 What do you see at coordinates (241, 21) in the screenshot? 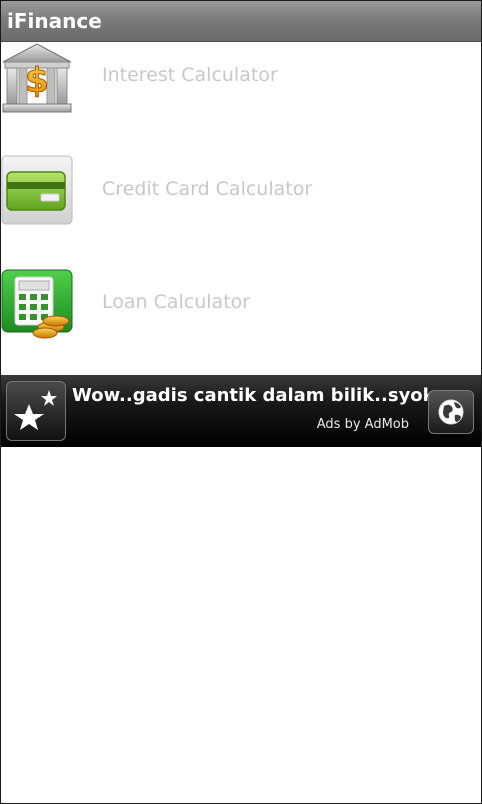
I see `title-bar: iFinance` at bounding box center [241, 21].